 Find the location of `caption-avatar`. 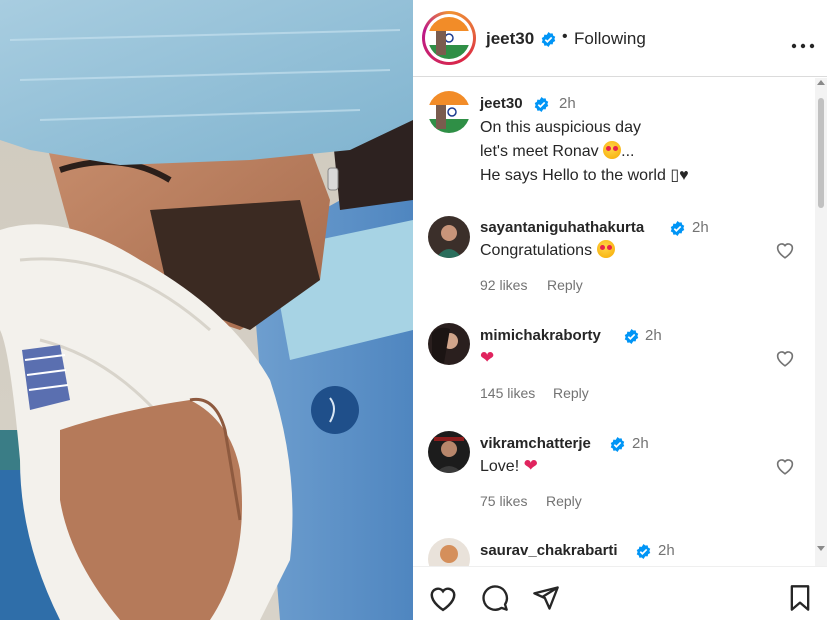

caption-avatar is located at coordinates (449, 112).